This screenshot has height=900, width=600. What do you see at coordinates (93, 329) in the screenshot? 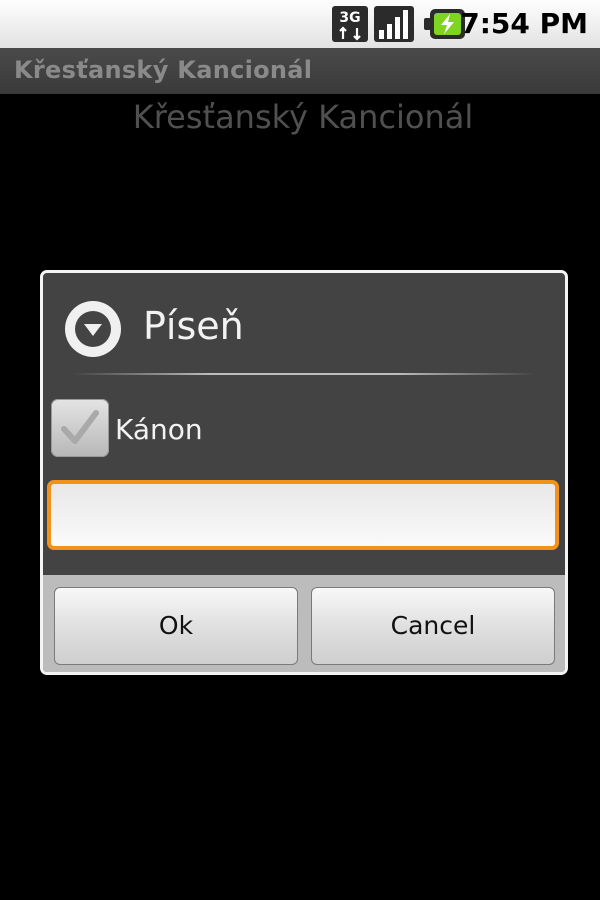
I see `dropdown-circle-icon` at bounding box center [93, 329].